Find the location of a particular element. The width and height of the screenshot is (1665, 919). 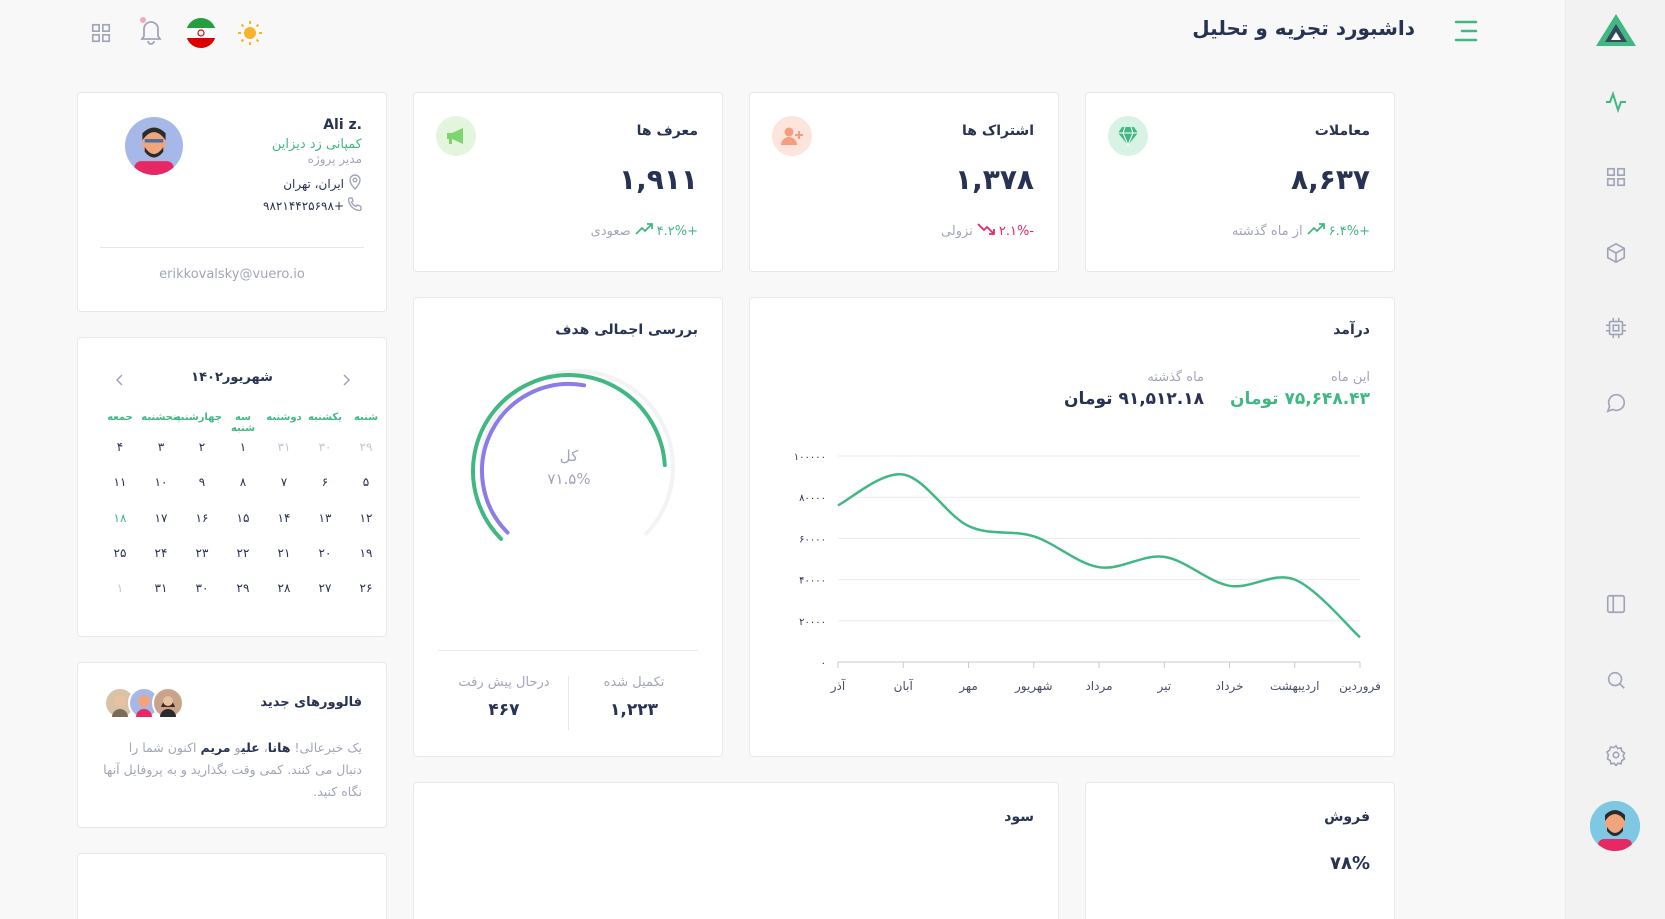

follower-link-ali: علی is located at coordinates (250, 747).